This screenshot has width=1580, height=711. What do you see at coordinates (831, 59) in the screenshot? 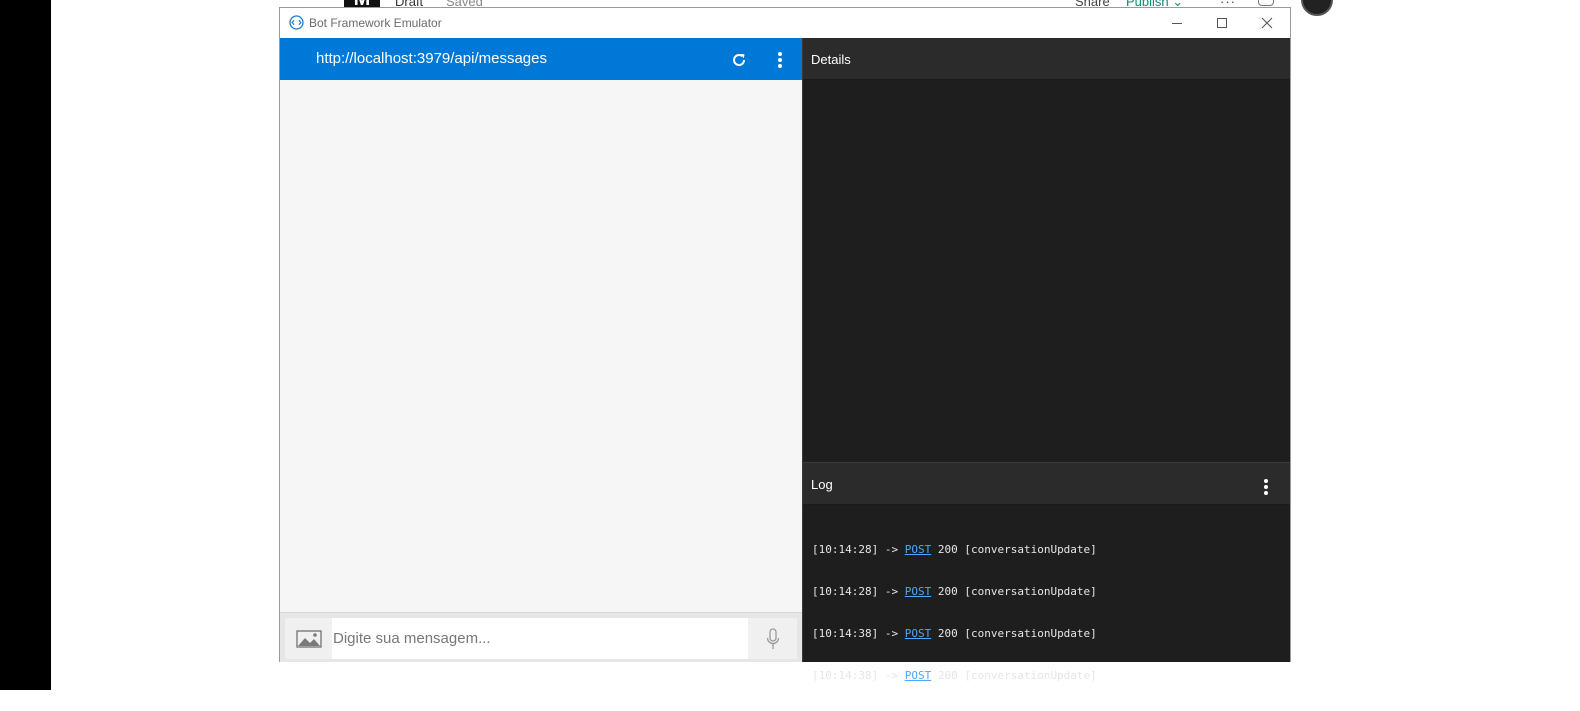
I see `details-title: Details` at bounding box center [831, 59].